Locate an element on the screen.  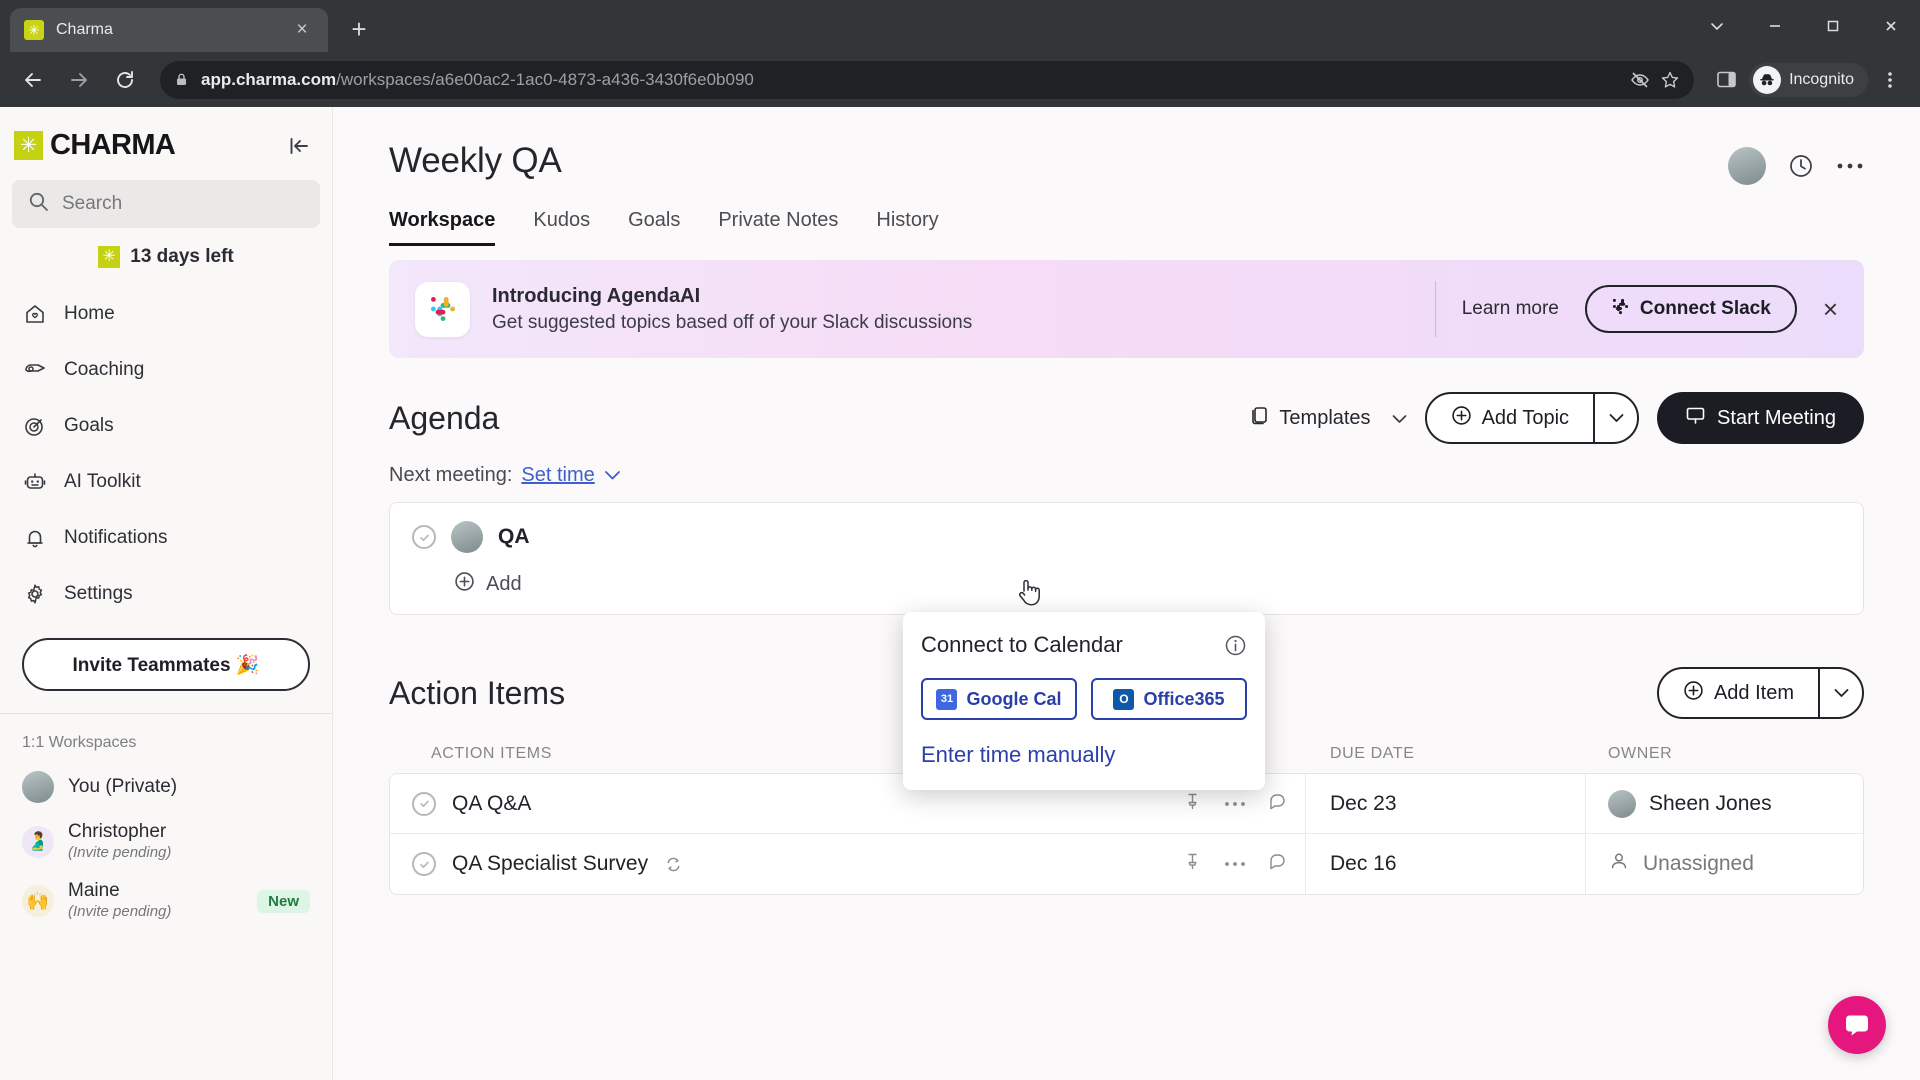
chevron-down-icon is located at coordinates (612, 475).